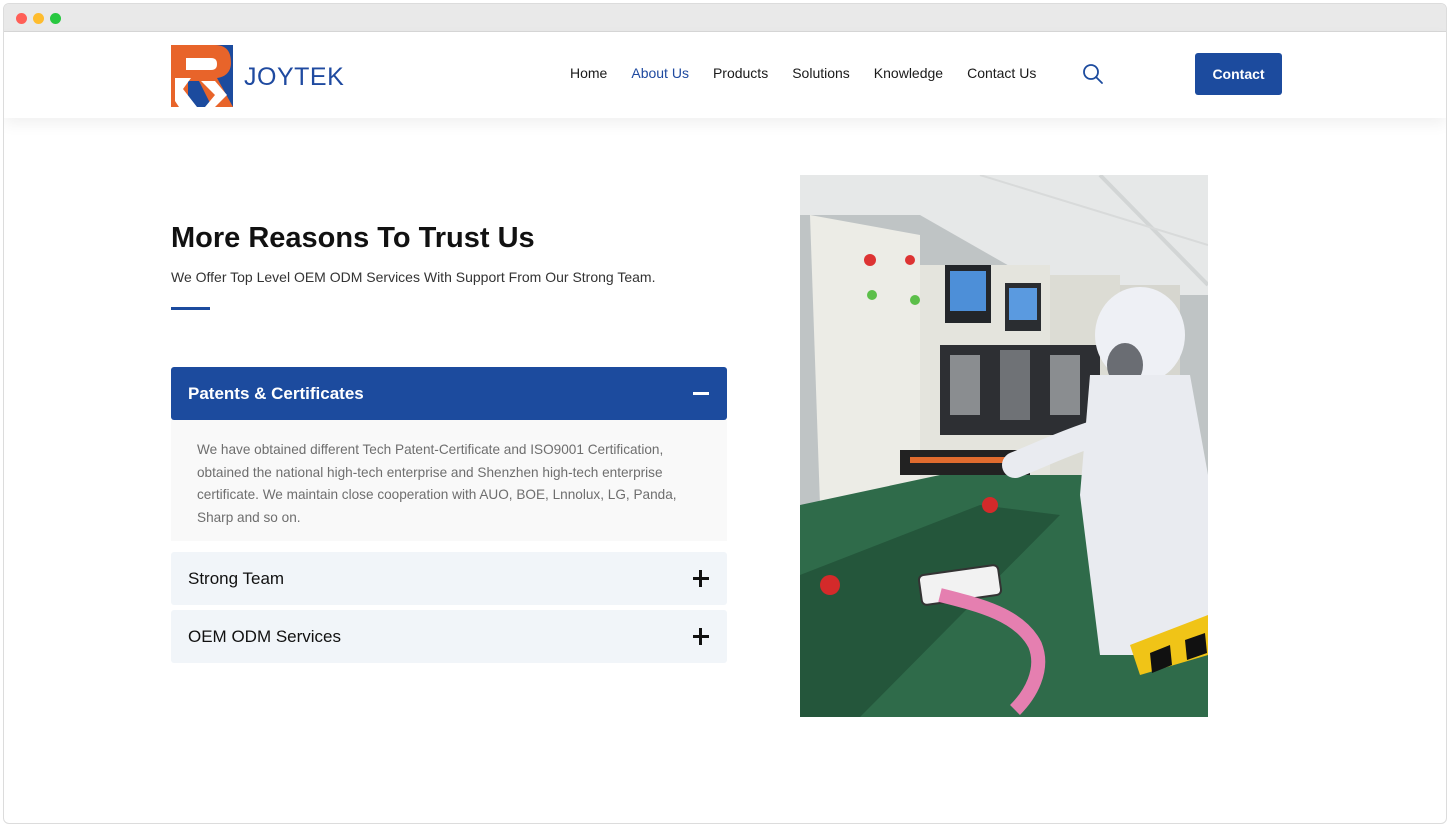 This screenshot has width=1450, height=827. I want to click on accordion-header-oem-odm: OEM ODM Services, so click(449, 636).